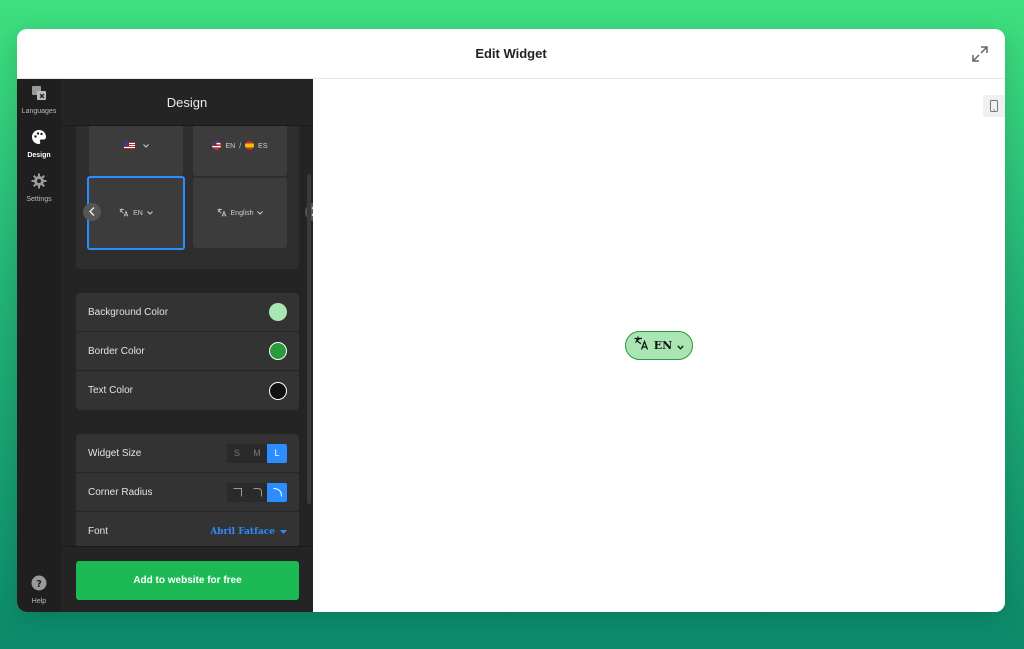  Describe the element at coordinates (39, 111) in the screenshot. I see `rail-label-languages: Languages` at that location.